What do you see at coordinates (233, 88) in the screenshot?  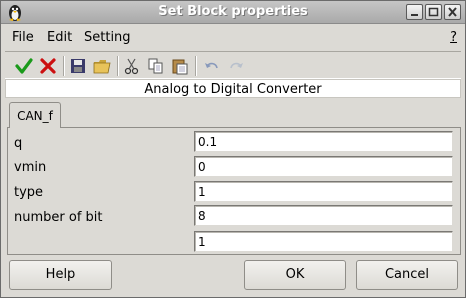 I see `block-description: Analog to Digital Converter` at bounding box center [233, 88].